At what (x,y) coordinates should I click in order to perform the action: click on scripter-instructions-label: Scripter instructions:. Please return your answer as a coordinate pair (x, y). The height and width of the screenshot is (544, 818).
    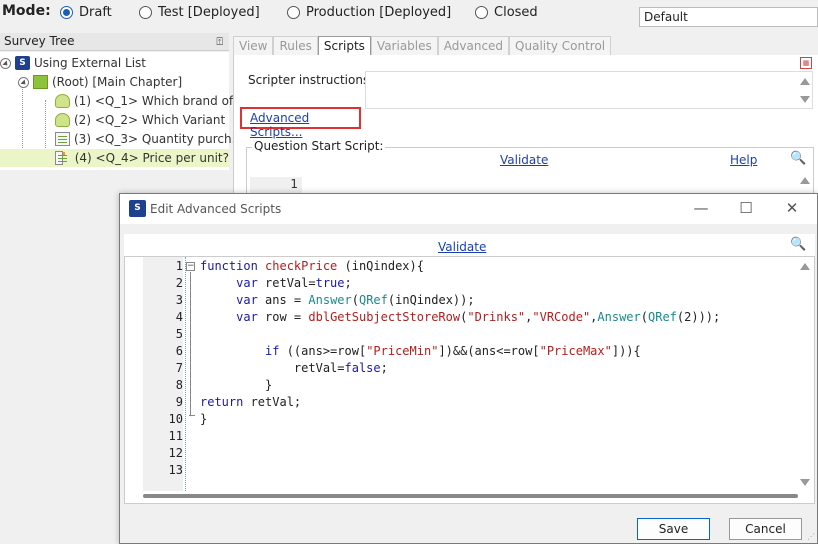
    Looking at the image, I should click on (311, 80).